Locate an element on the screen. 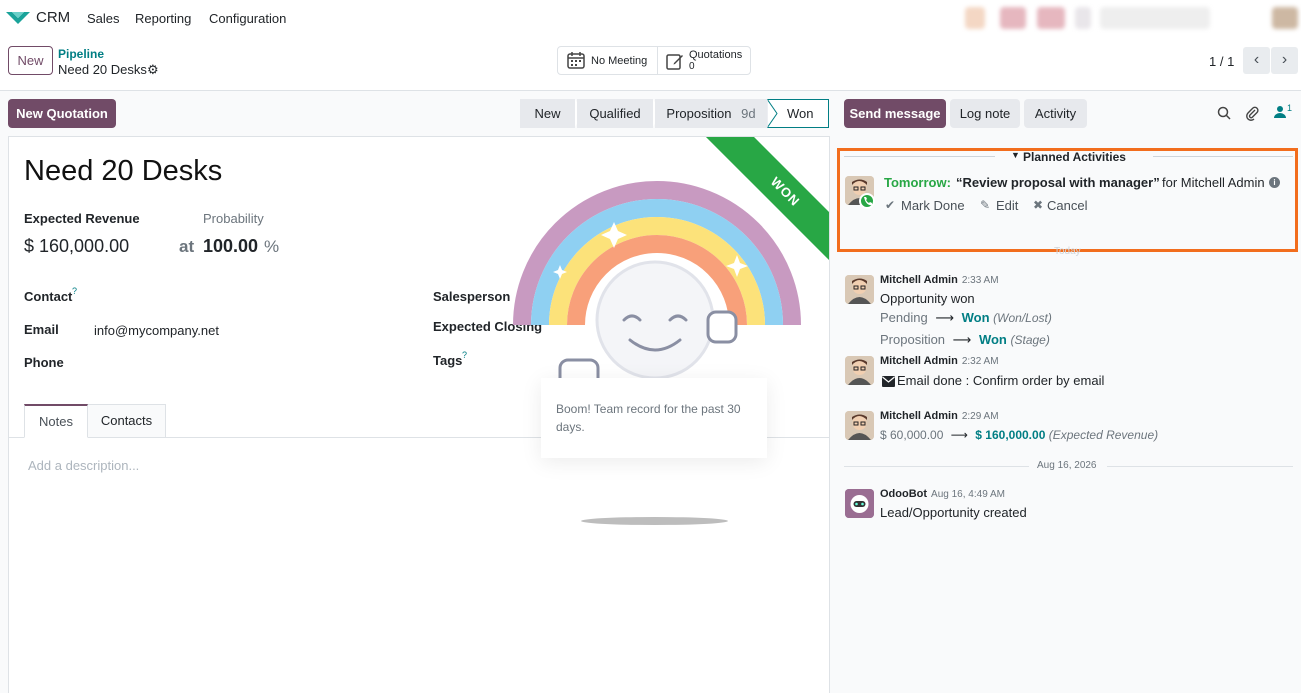 The height and width of the screenshot is (693, 1301). expected-revenue-label: Expected Revenue is located at coordinates (82, 218).